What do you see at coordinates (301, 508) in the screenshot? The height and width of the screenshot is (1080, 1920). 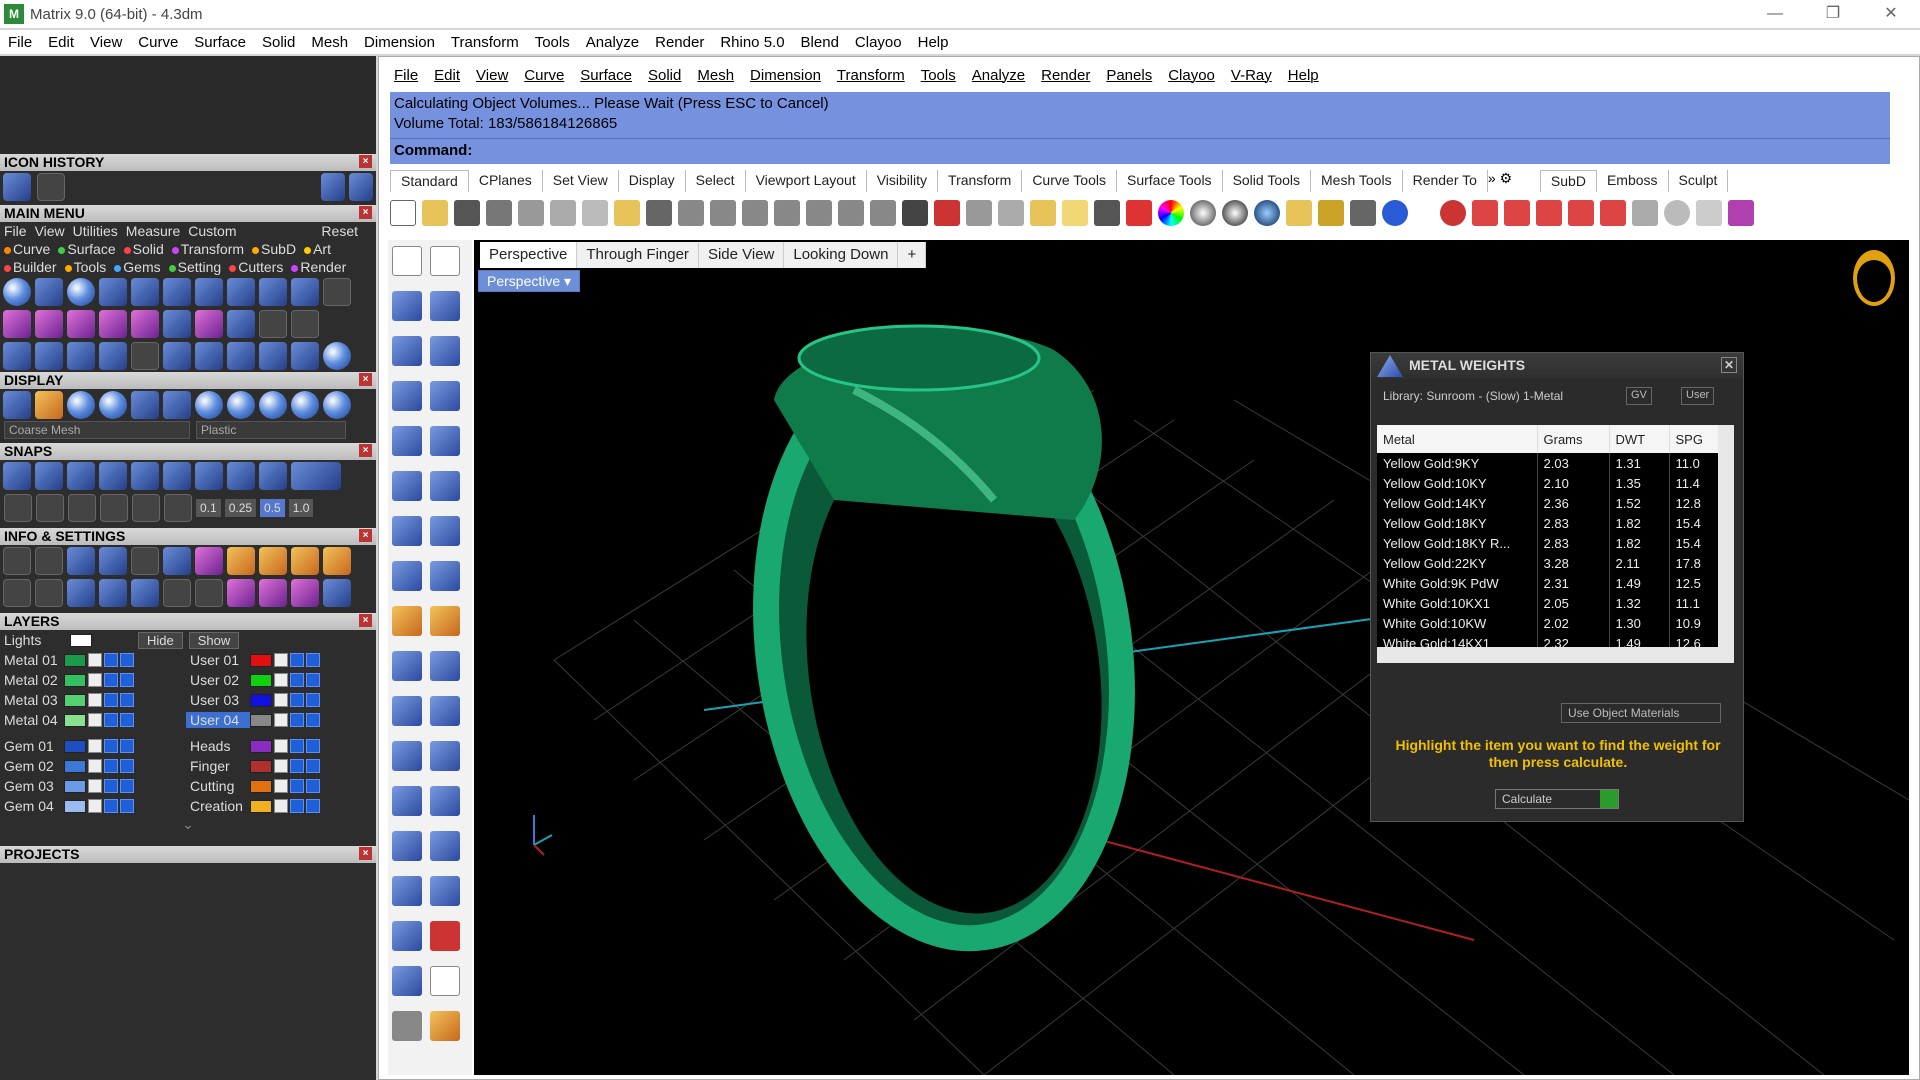 I see `snap-value-1-0: 1.0` at bounding box center [301, 508].